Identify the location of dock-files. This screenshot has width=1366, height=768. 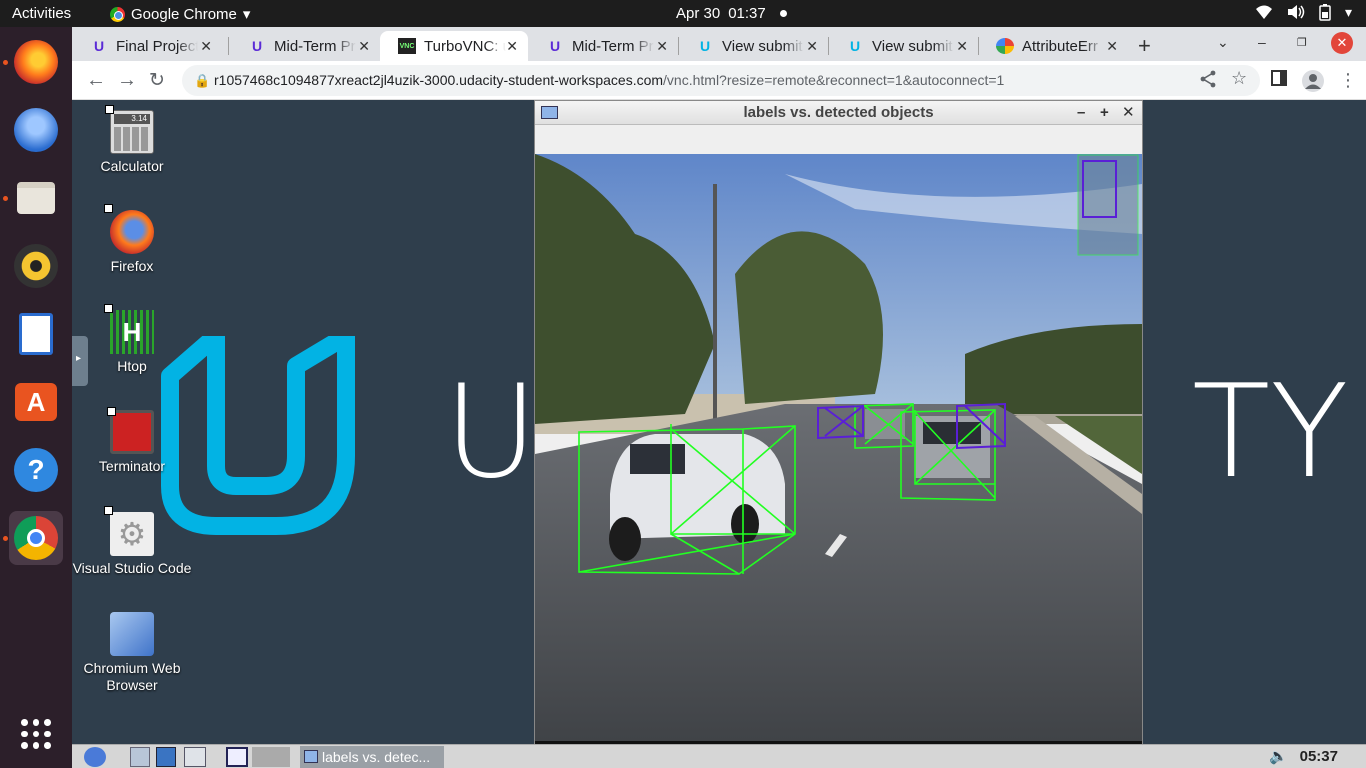
(33, 198).